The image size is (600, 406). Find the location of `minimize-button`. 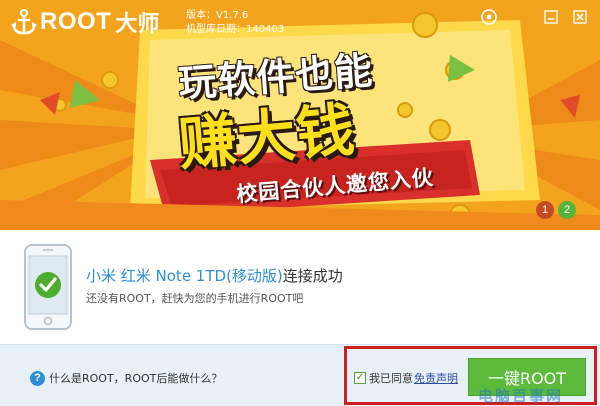

minimize-button is located at coordinates (551, 17).